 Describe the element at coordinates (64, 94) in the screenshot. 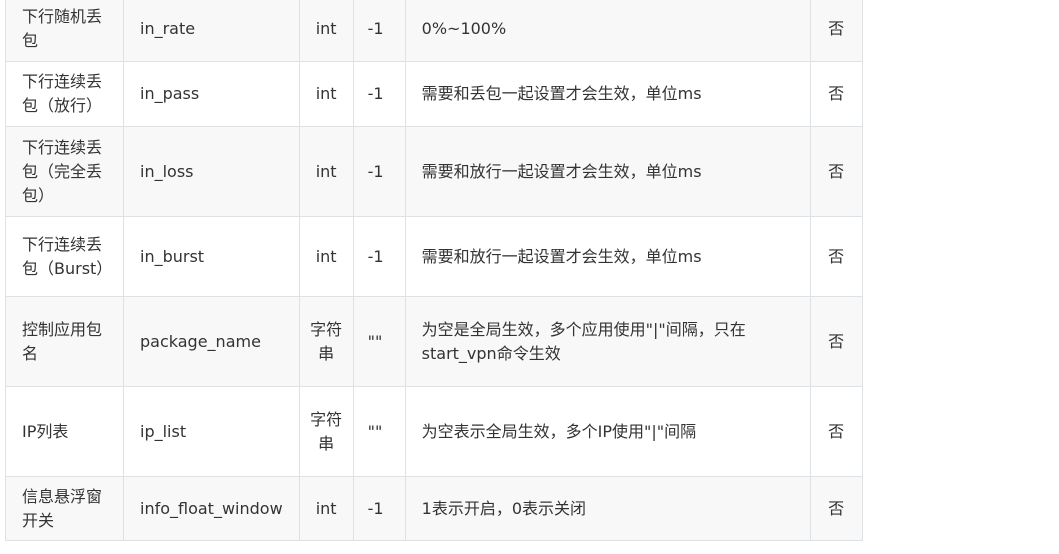

I see `param-name-cell: 下行连续丢包（放行）` at that location.